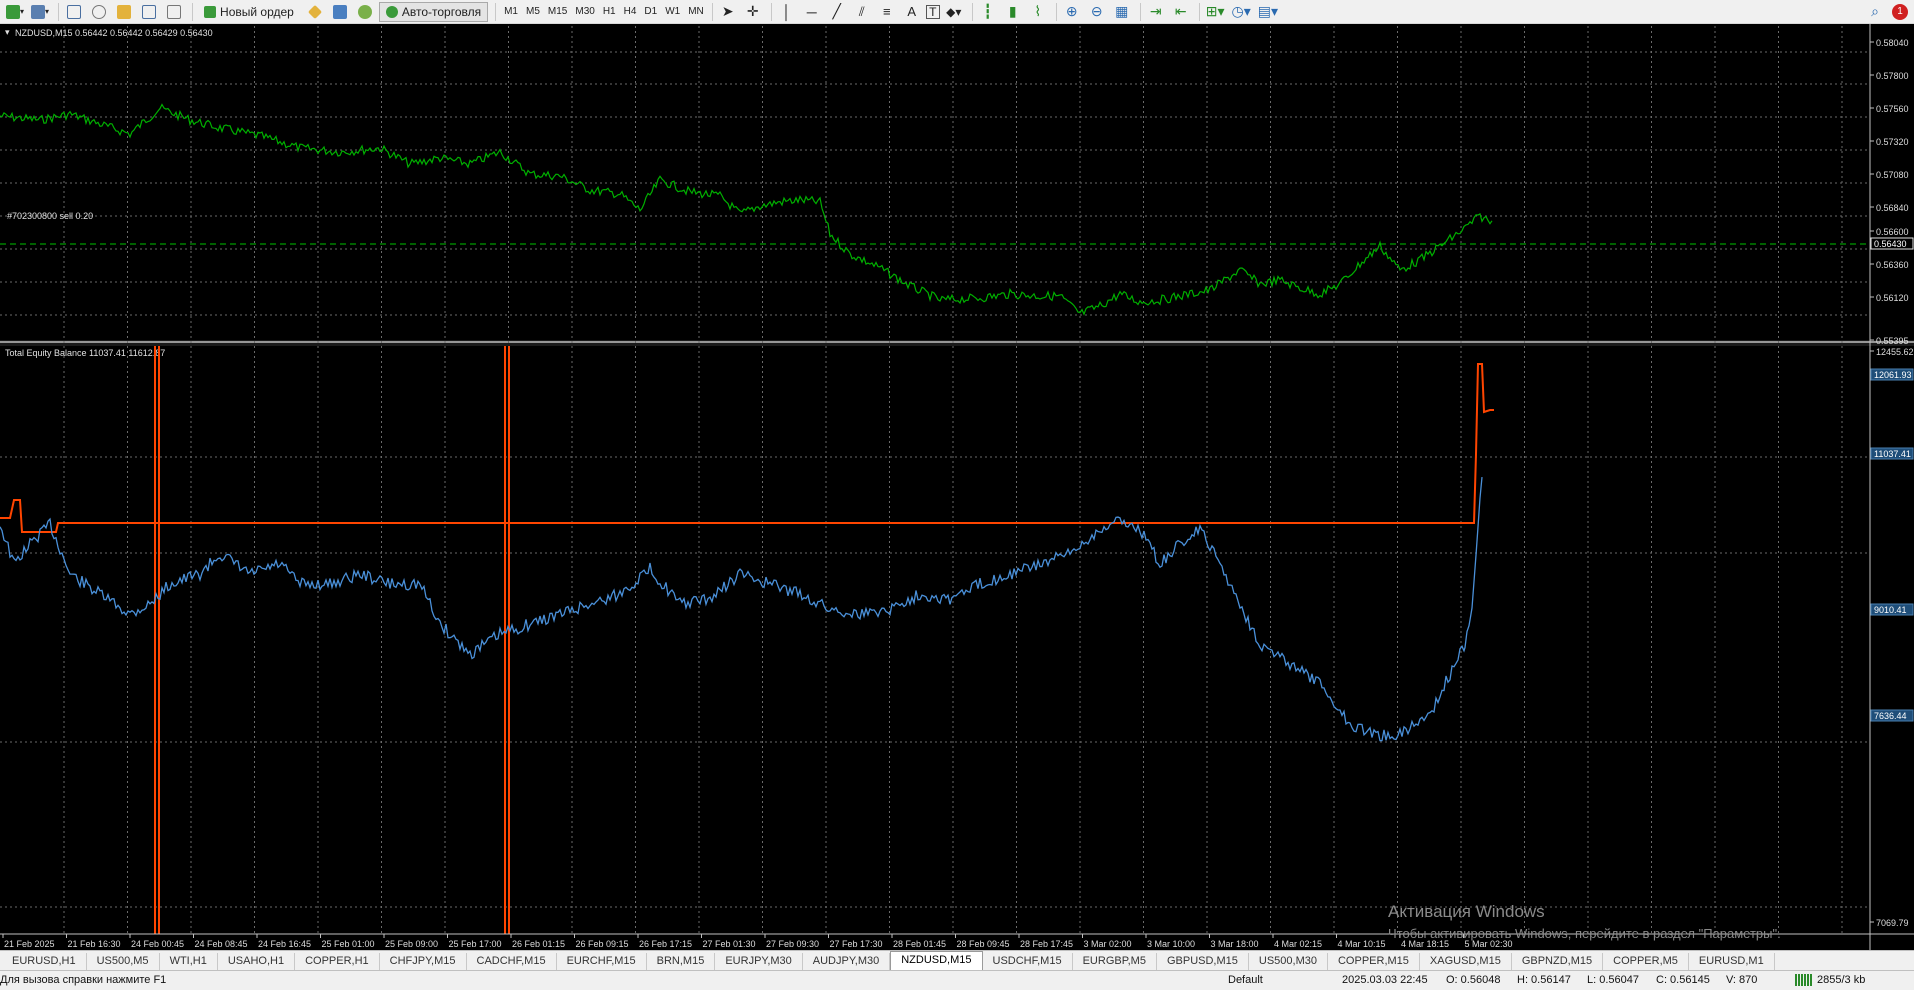 The height and width of the screenshot is (990, 1914). Describe the element at coordinates (7, 32) in the screenshot. I see `chart-dropdown-icon: ▾` at that location.